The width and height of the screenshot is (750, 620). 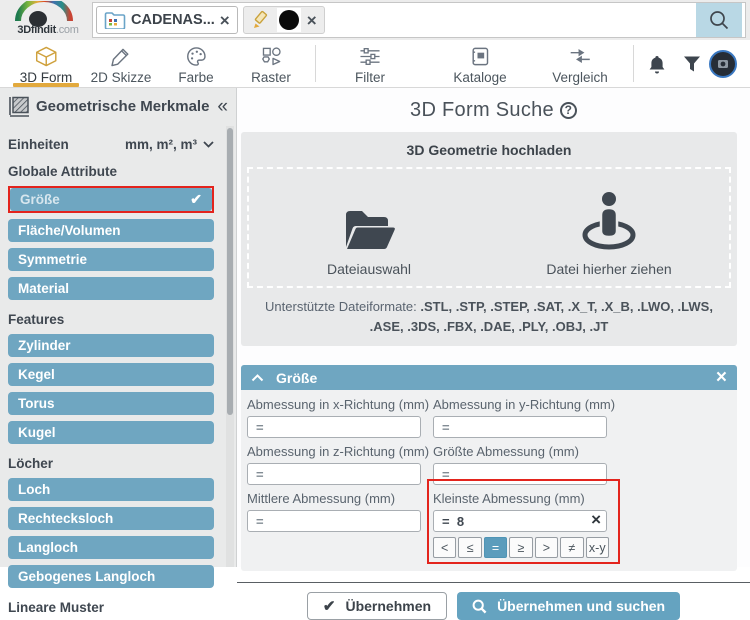 I want to click on sidebar-item-rechtecksloch: Rechtecksloch, so click(x=111, y=518).